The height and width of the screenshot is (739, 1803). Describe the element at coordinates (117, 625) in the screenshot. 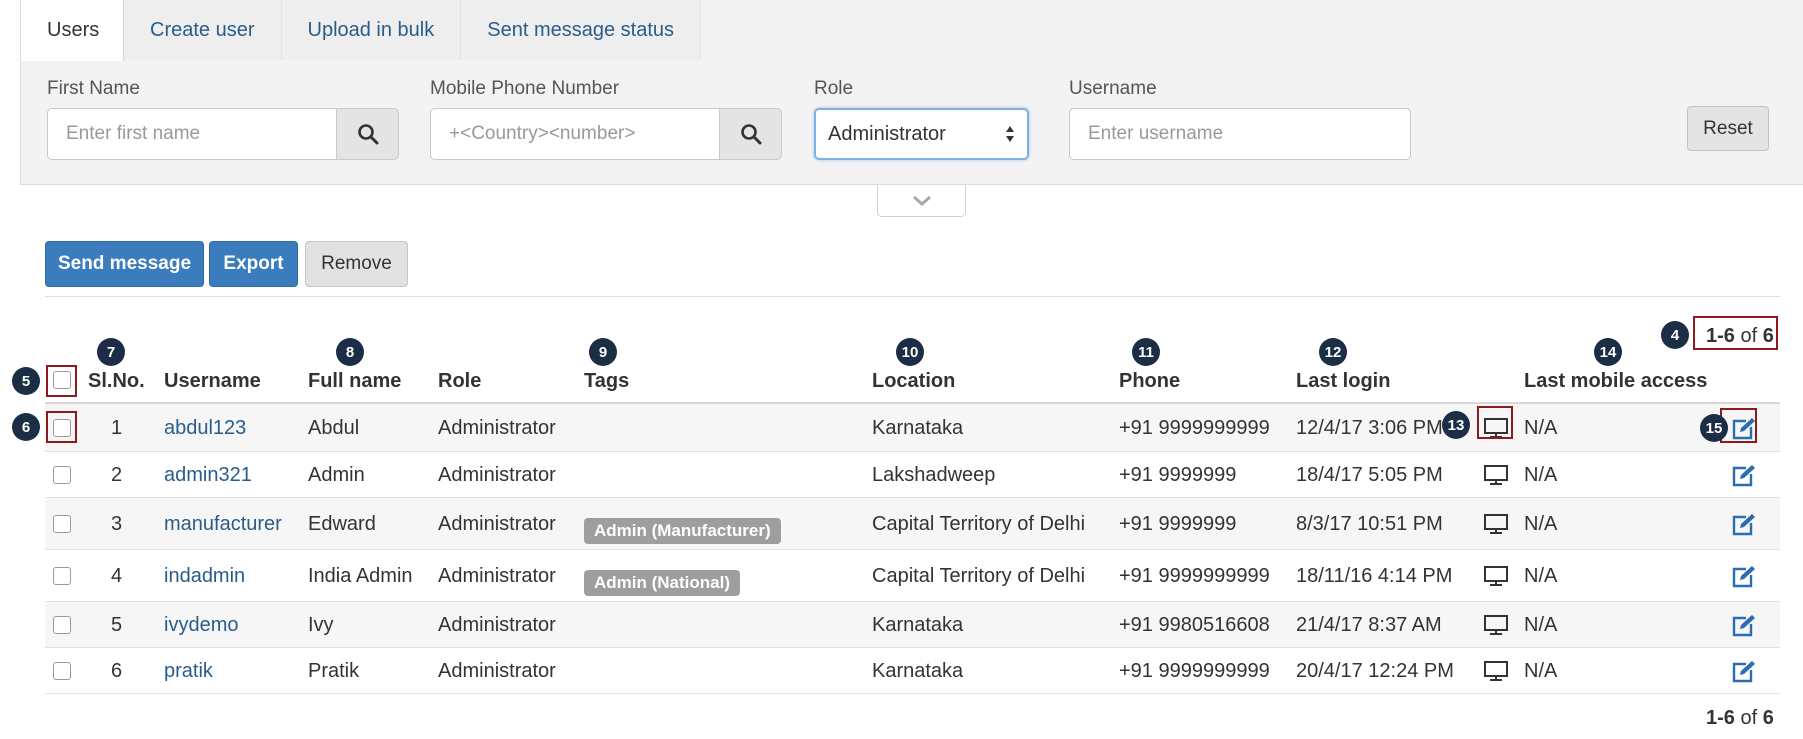

I see `row-sl-no: 5` at that location.